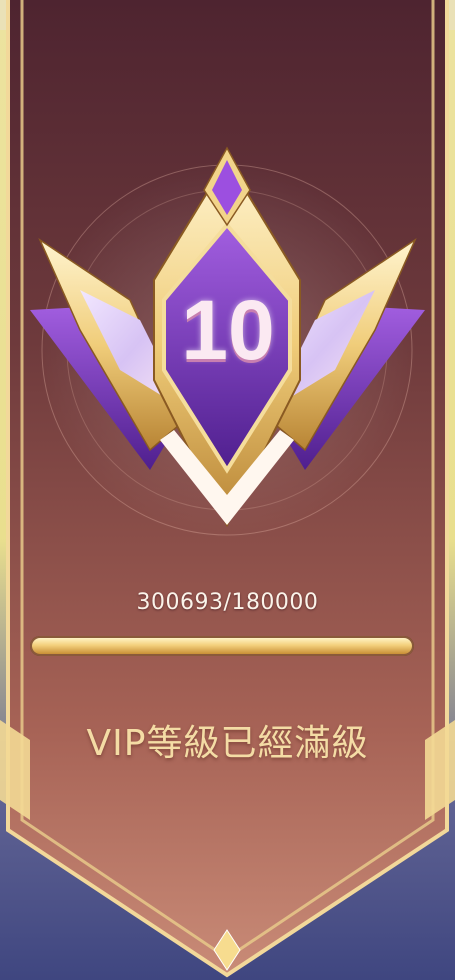  Describe the element at coordinates (227, 743) in the screenshot. I see `vip-max-level-status: VIP等級已經滿級` at that location.